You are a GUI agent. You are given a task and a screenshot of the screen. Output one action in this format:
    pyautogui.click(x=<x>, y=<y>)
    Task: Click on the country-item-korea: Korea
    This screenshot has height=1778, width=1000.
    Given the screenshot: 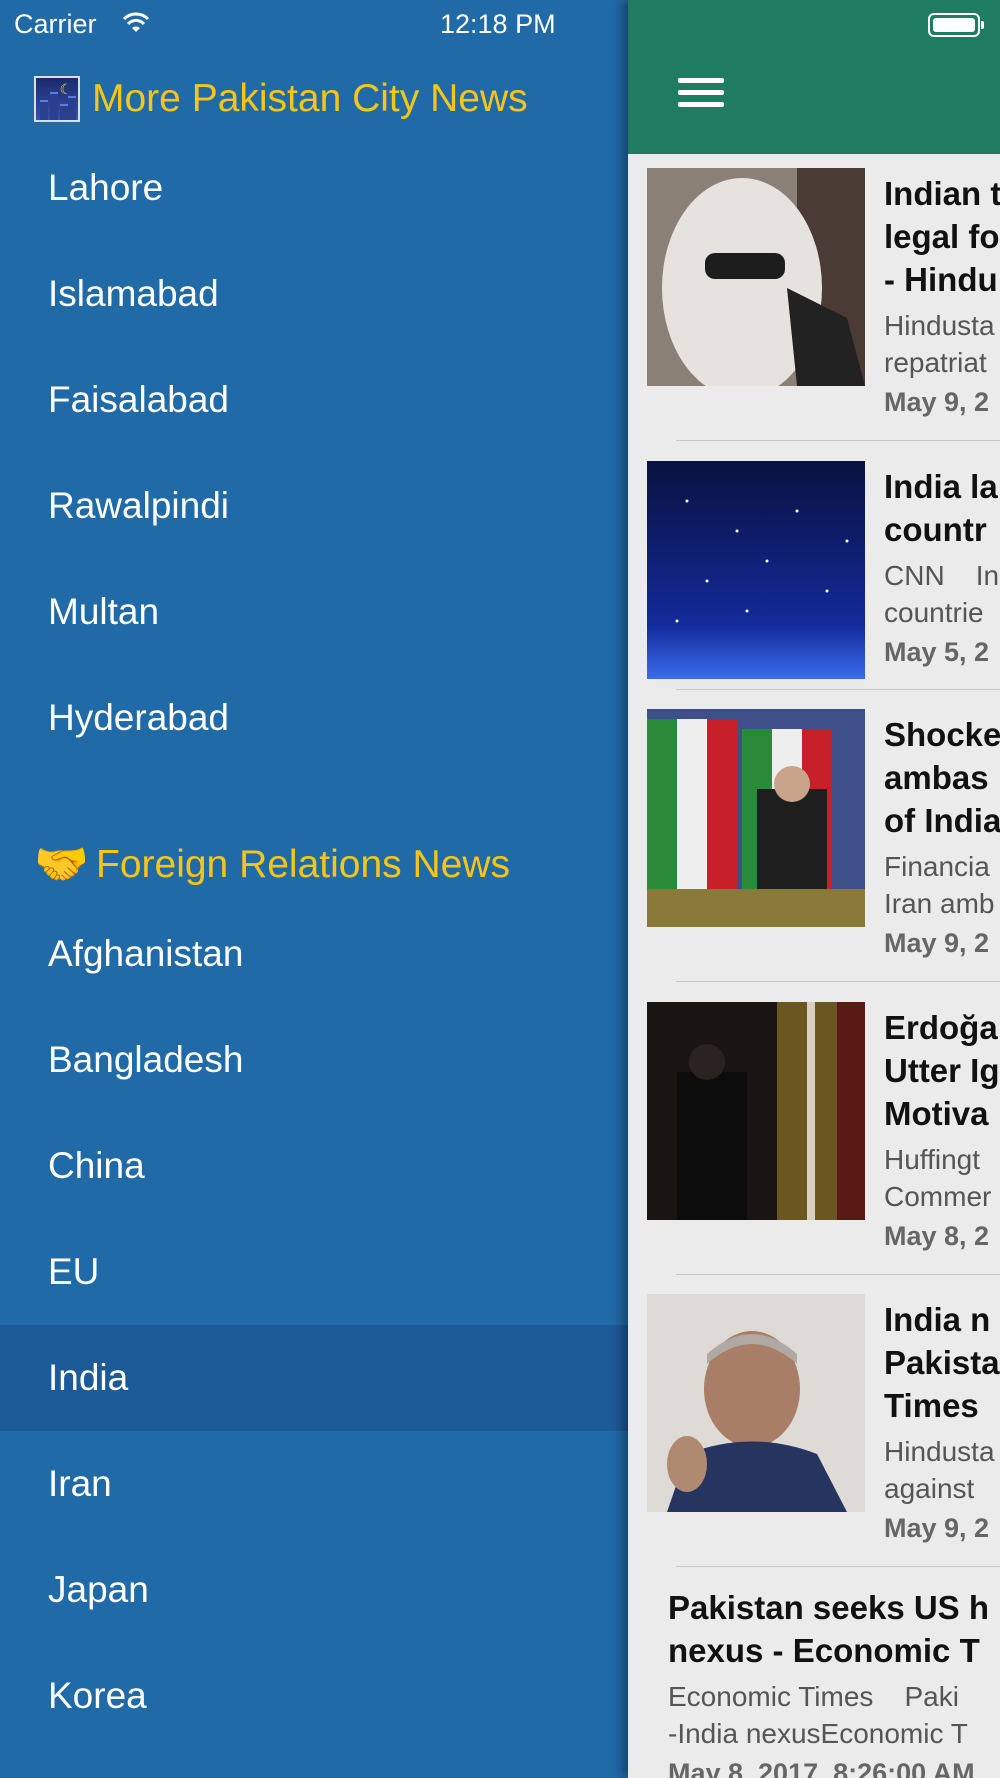 What is the action you would take?
    pyautogui.click(x=314, y=1696)
    